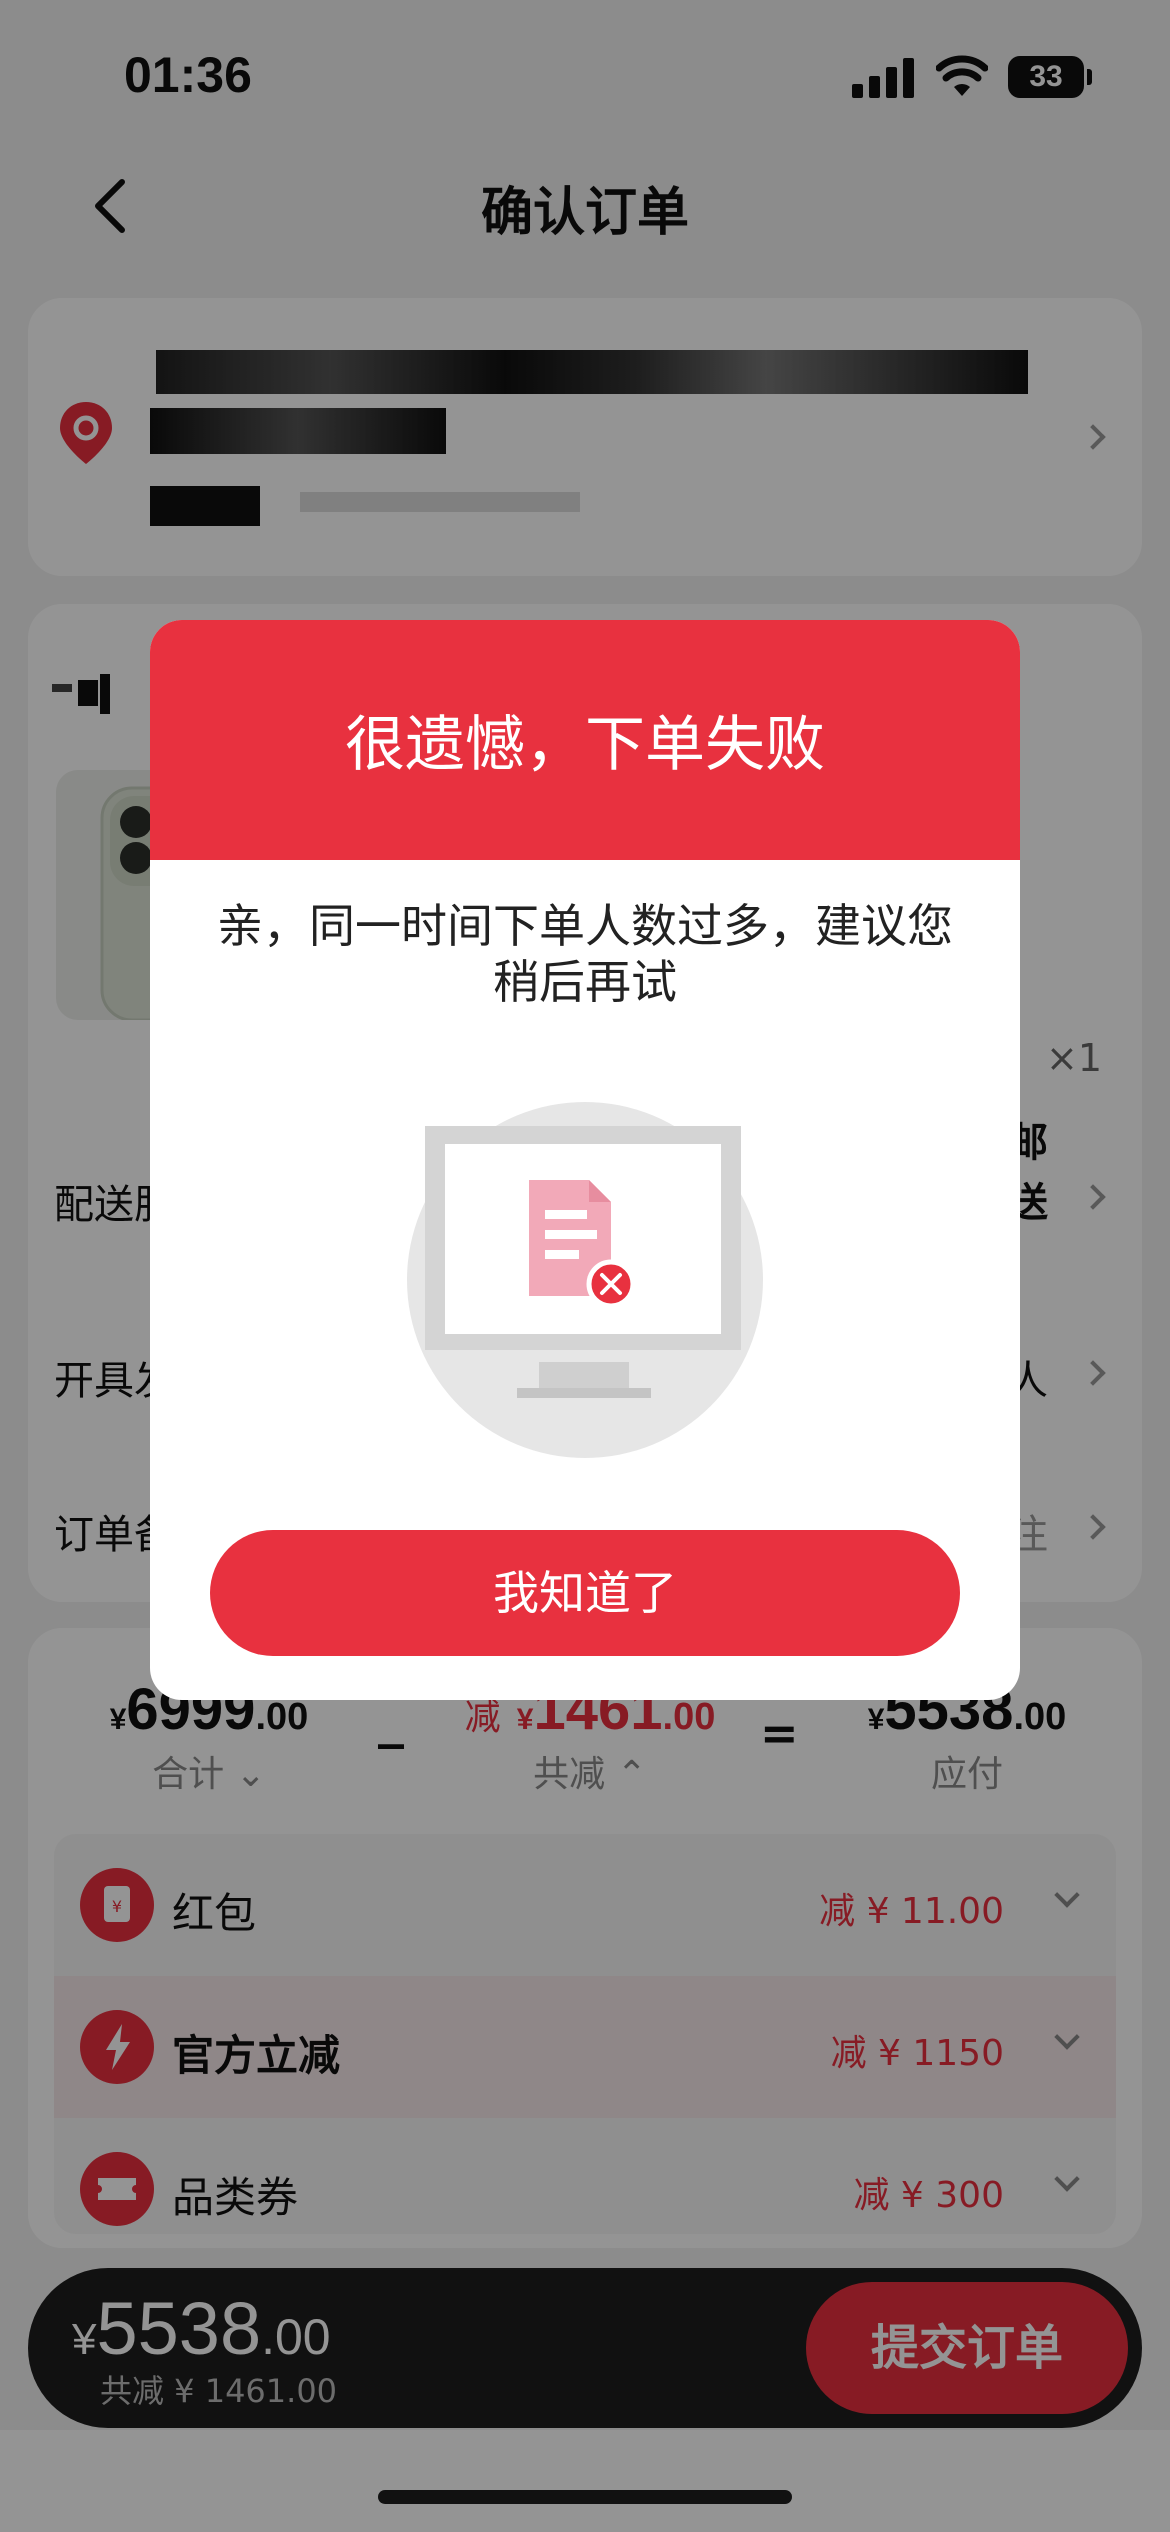 This screenshot has height=2532, width=1170. What do you see at coordinates (585, 2497) in the screenshot?
I see `home-indicator` at bounding box center [585, 2497].